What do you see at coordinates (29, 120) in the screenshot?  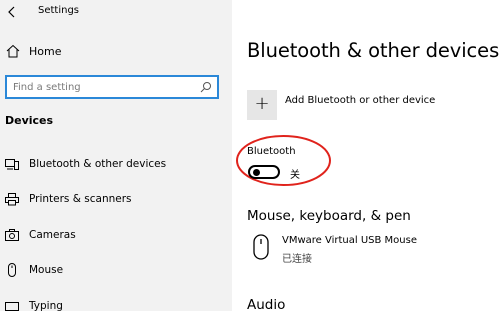 I see `section-title-devices: Devices` at bounding box center [29, 120].